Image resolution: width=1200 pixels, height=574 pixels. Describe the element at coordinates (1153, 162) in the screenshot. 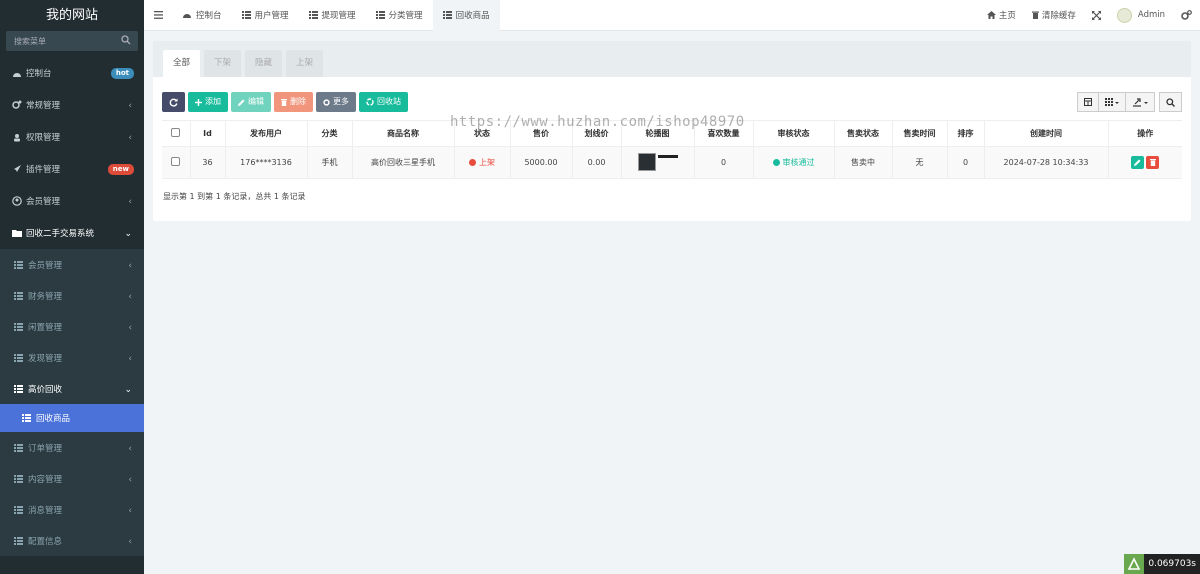

I see `row-delete-button` at that location.